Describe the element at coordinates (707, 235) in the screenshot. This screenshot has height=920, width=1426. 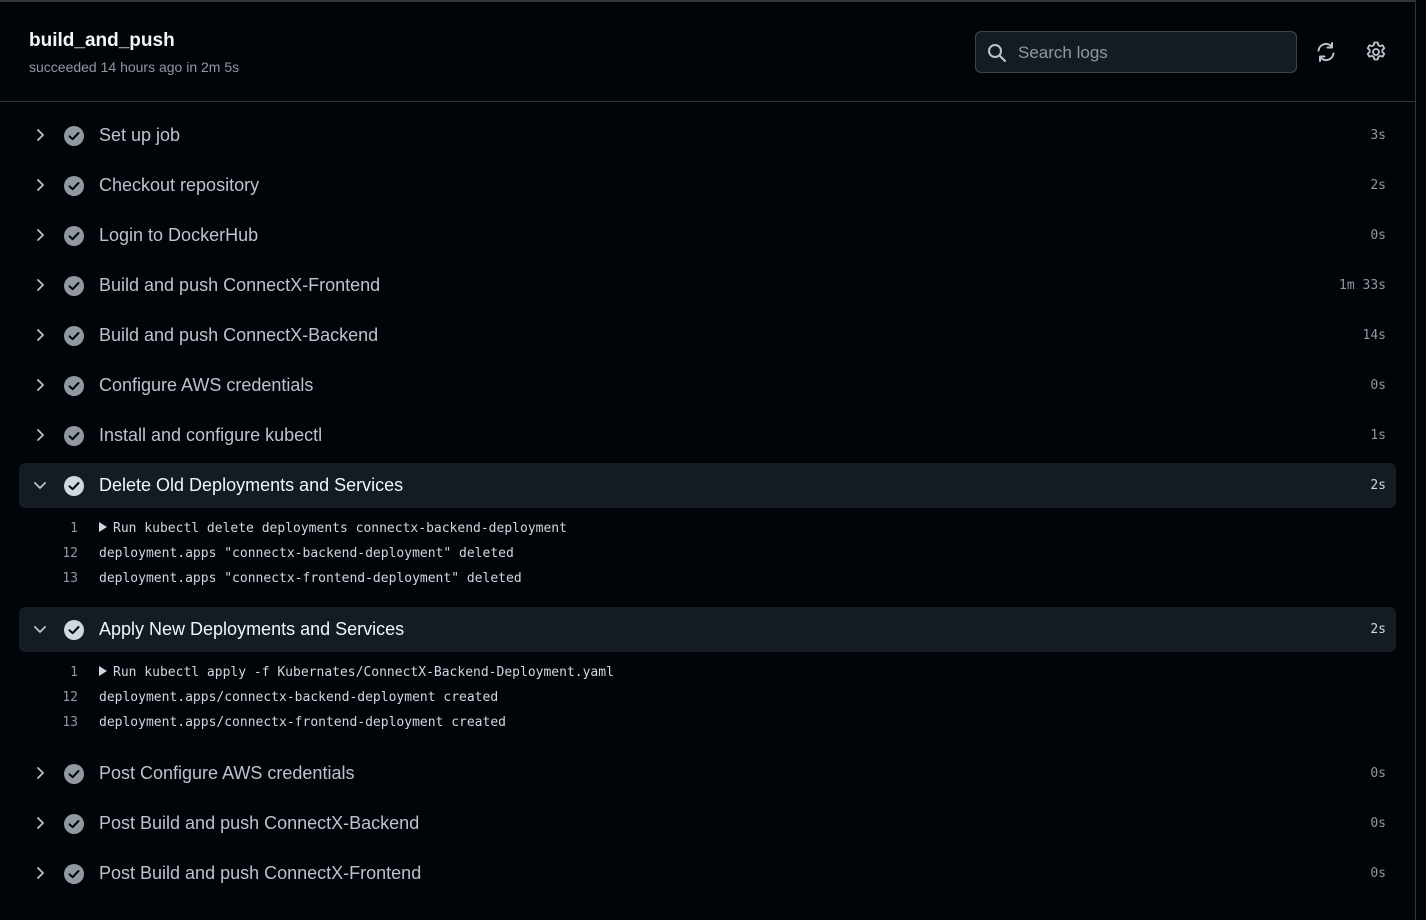
I see `step-row: Login to DockerHub 0s` at that location.